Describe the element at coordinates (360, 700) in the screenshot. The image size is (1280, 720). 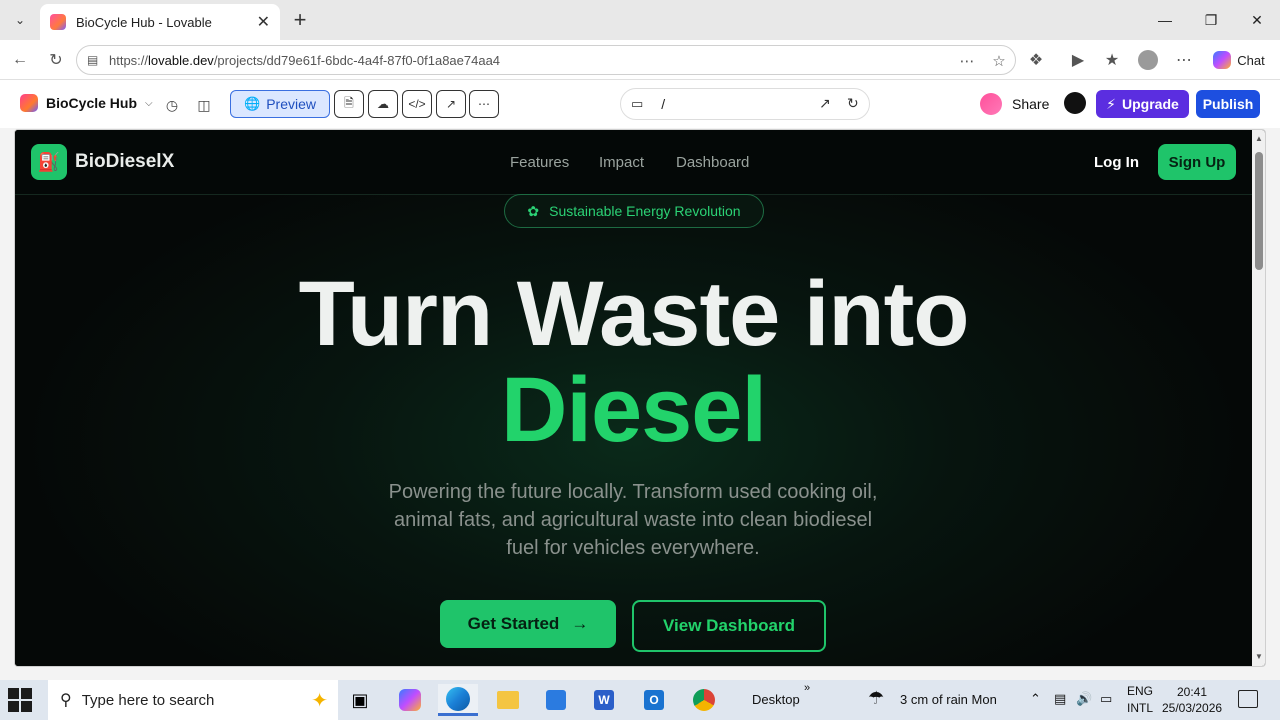
I see `task-view-icon: ▣` at that location.